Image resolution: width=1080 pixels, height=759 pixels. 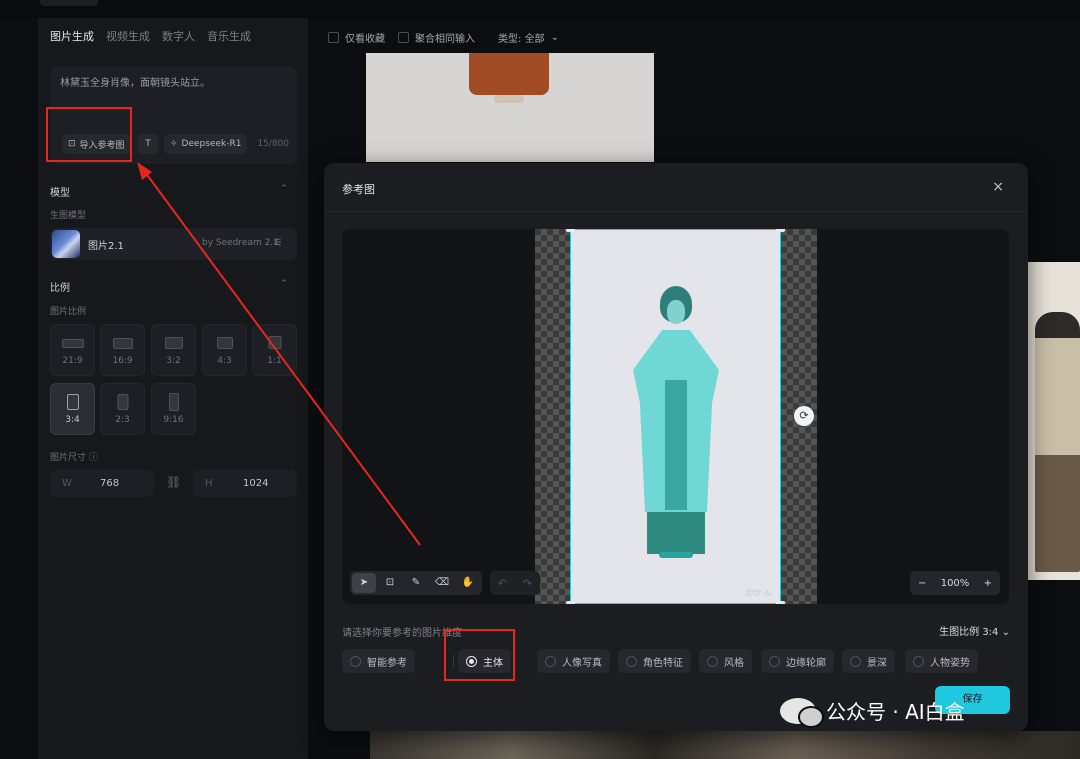 I want to click on wechat-watermark: 公众号 · AI白盒, so click(x=872, y=712).